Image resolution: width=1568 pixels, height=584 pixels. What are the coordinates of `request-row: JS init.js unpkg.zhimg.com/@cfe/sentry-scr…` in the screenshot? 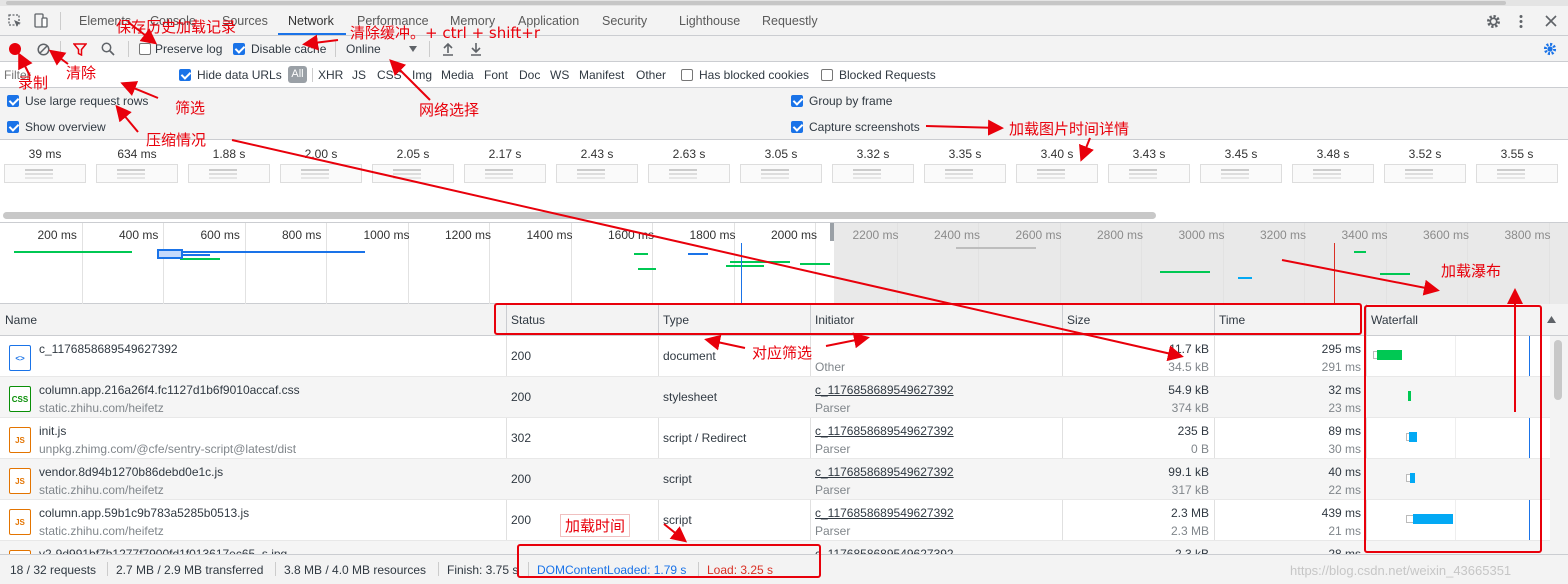 It's located at (775, 438).